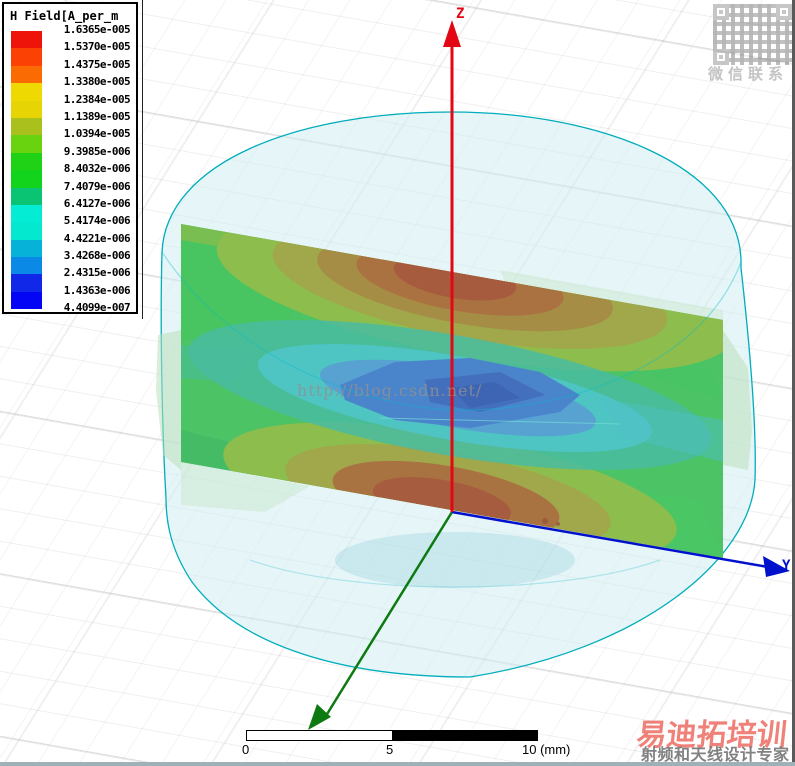 The height and width of the screenshot is (766, 795). Describe the element at coordinates (97, 151) in the screenshot. I see `legend-value: 9.3985e-006` at that location.